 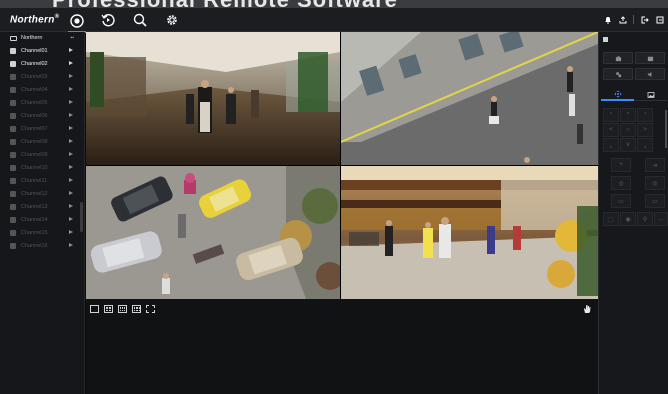 I want to click on search-icon, so click(x=140, y=20).